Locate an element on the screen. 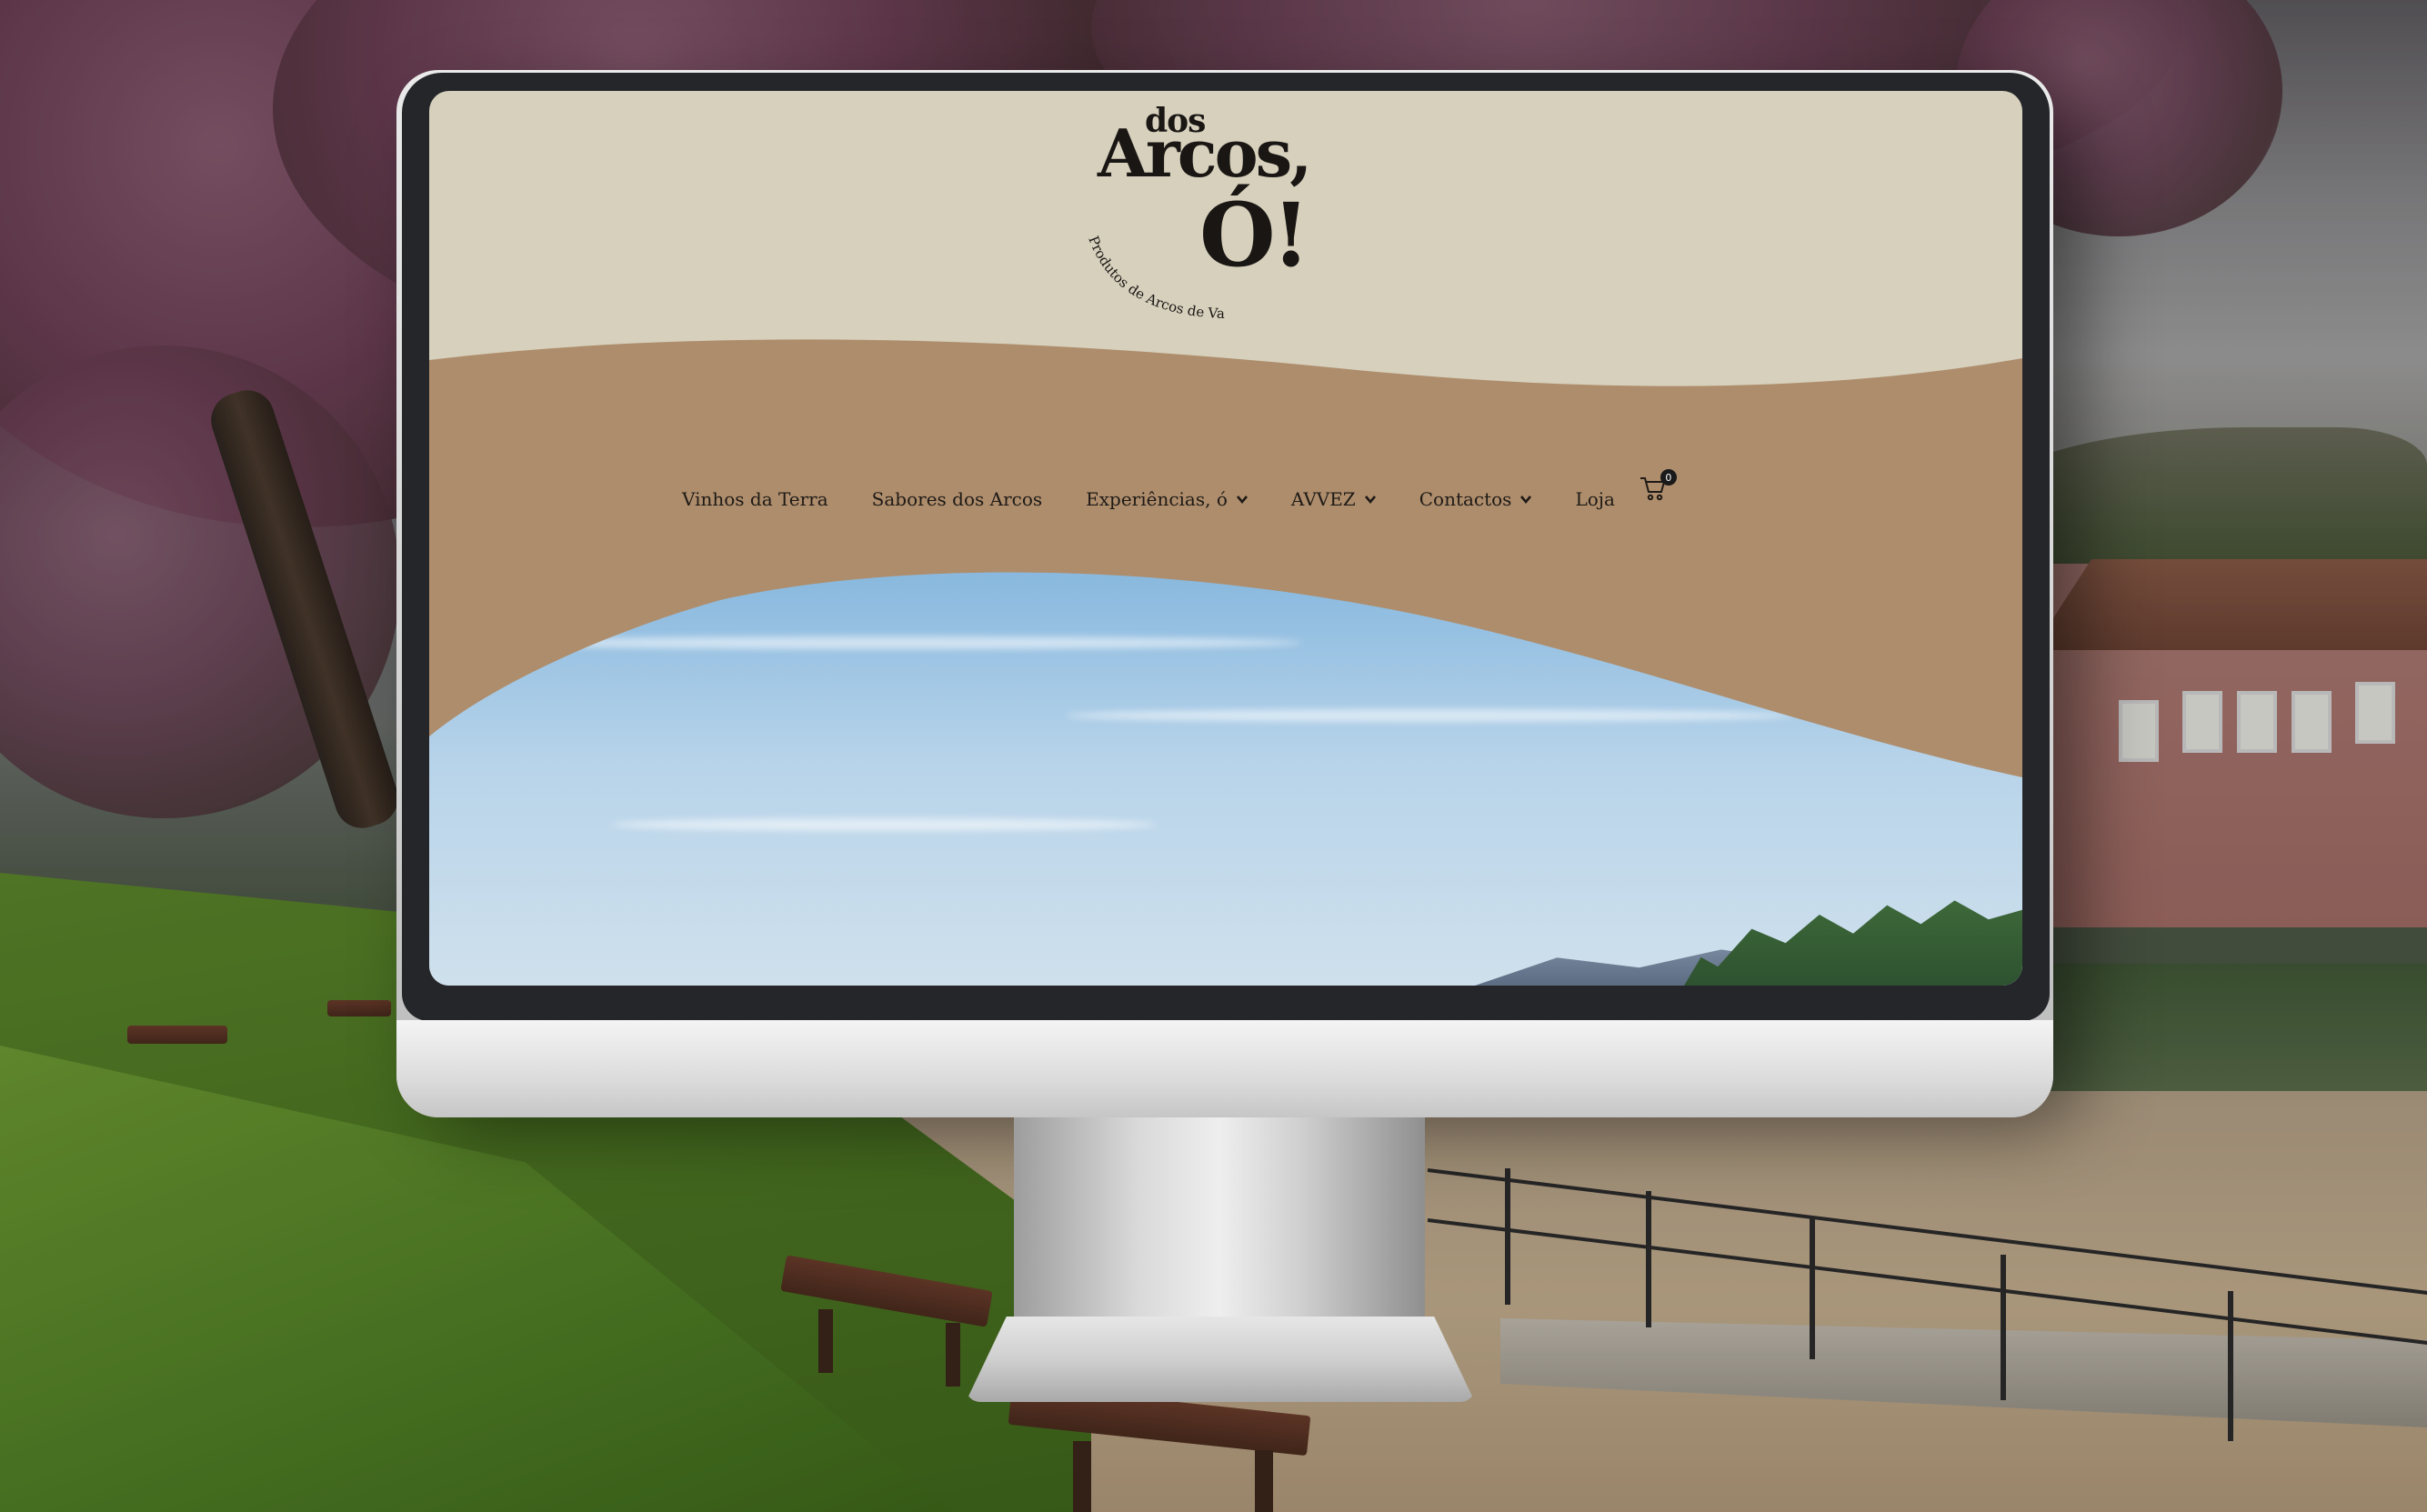 The image size is (2427, 1512). svg-text: Produtos de Arcos de Valdevez is located at coordinates (1152, 275).